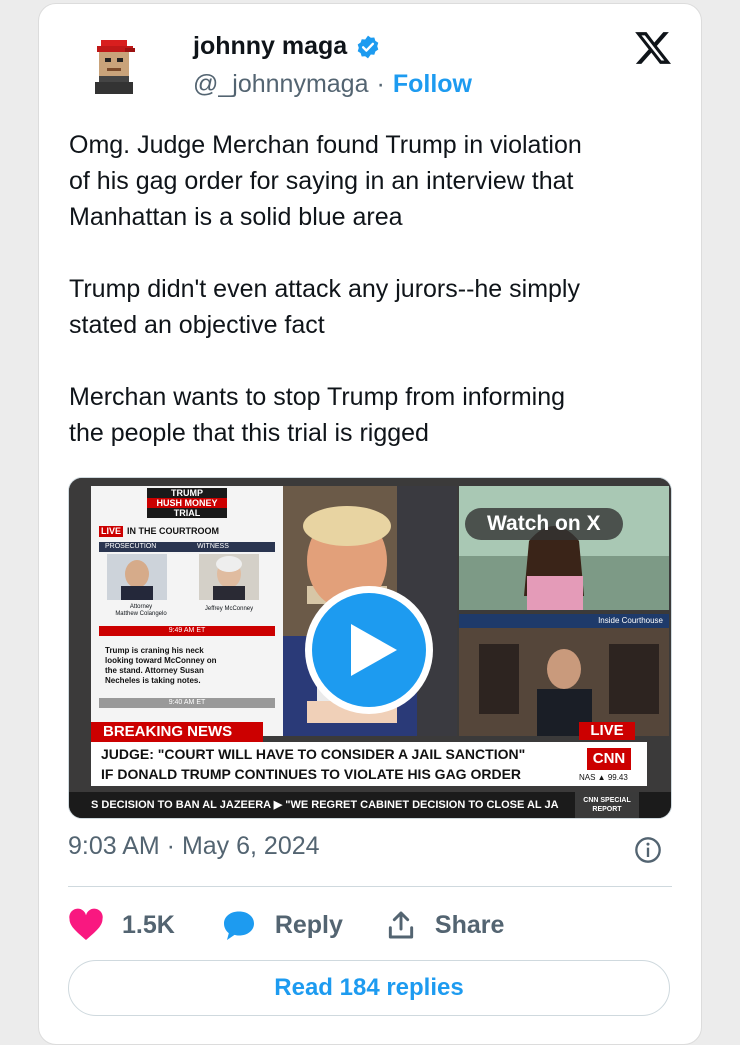 The height and width of the screenshot is (1045, 740). Describe the element at coordinates (648, 850) in the screenshot. I see `info-icon` at that location.